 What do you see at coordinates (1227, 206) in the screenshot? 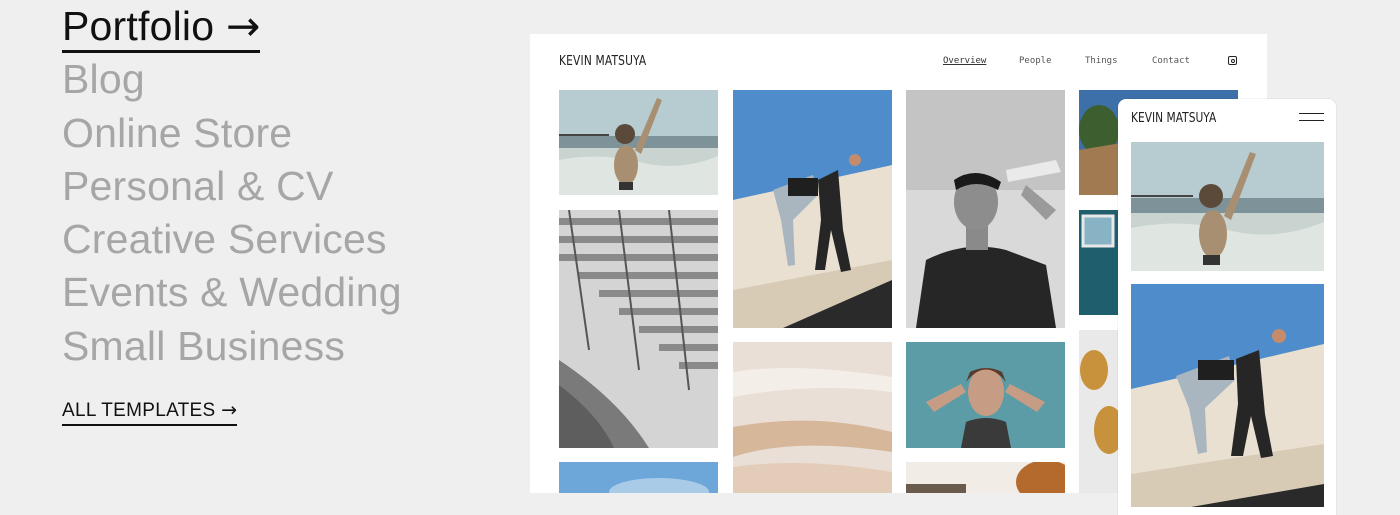
I see `mobile-photo-beach-splash` at bounding box center [1227, 206].